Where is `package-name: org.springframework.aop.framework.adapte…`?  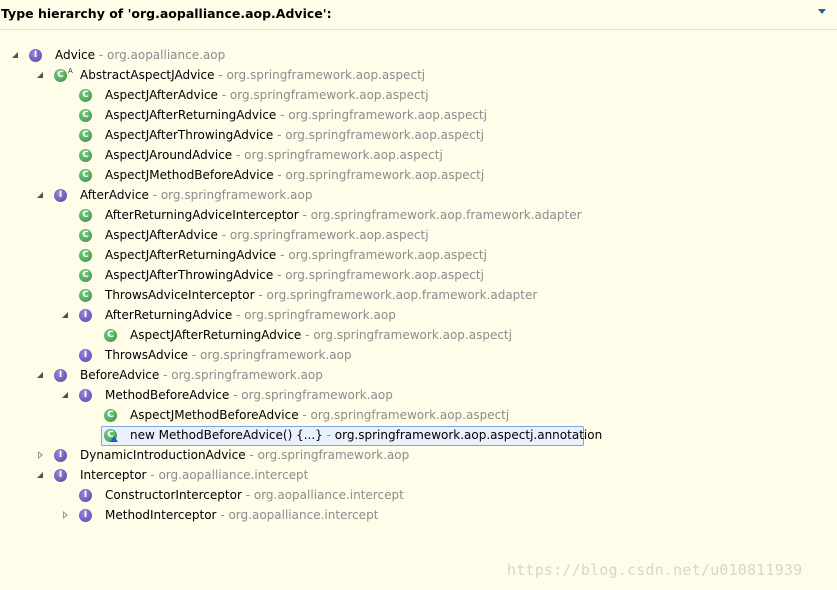 package-name: org.springframework.aop.framework.adapte… is located at coordinates (402, 295).